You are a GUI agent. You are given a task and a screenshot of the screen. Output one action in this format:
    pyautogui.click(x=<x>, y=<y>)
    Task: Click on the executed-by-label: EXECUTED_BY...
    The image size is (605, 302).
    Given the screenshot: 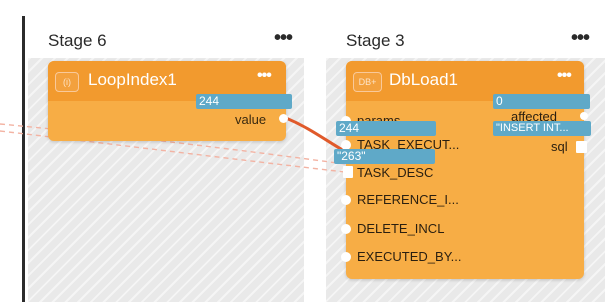 What is the action you would take?
    pyautogui.click(x=409, y=256)
    